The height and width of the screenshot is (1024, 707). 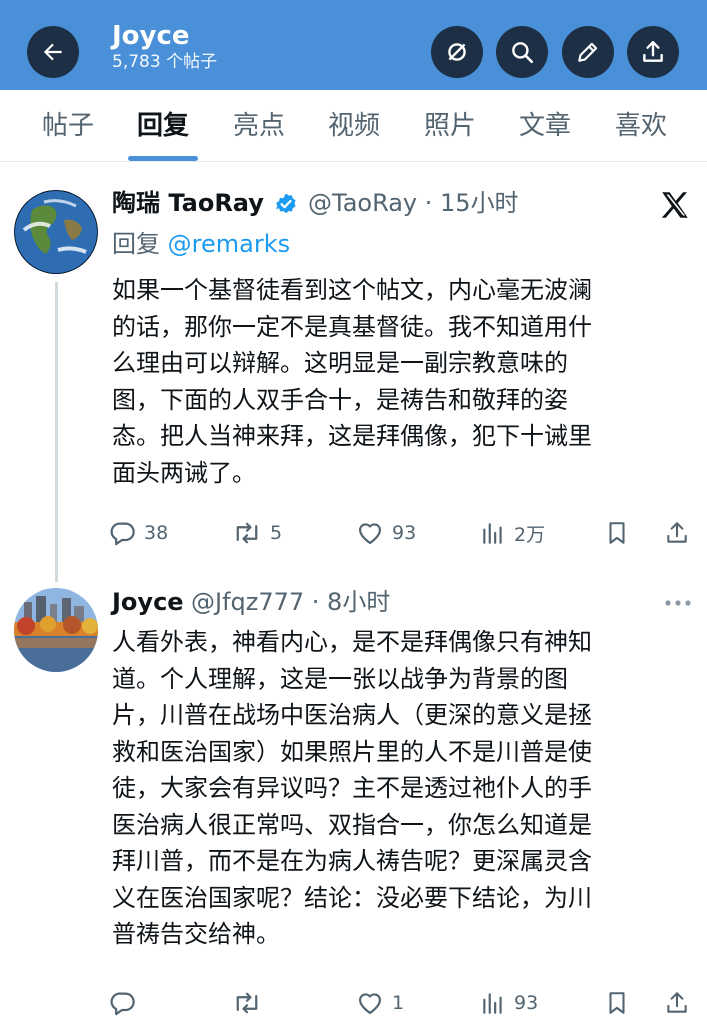 What do you see at coordinates (138, 533) in the screenshot?
I see `reply-button: 38` at bounding box center [138, 533].